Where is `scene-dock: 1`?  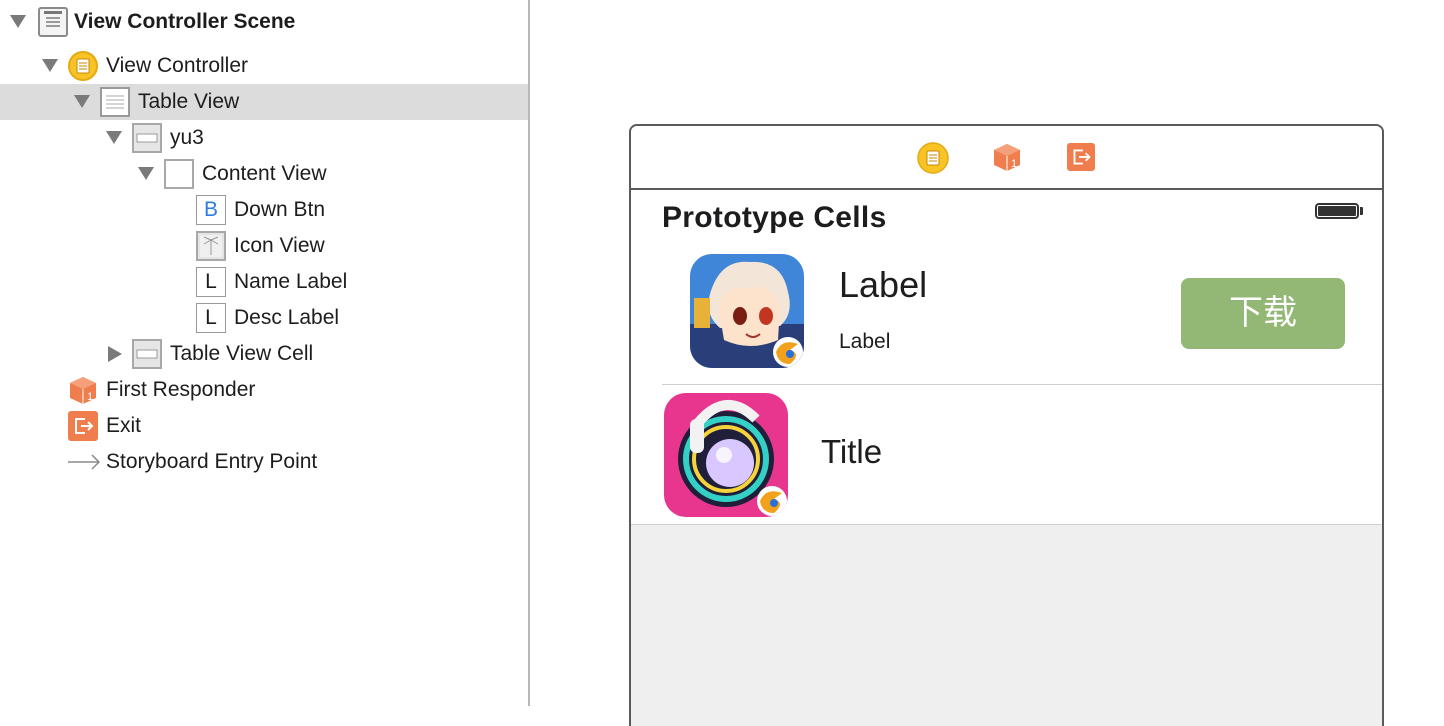
scene-dock: 1 is located at coordinates (1006, 158).